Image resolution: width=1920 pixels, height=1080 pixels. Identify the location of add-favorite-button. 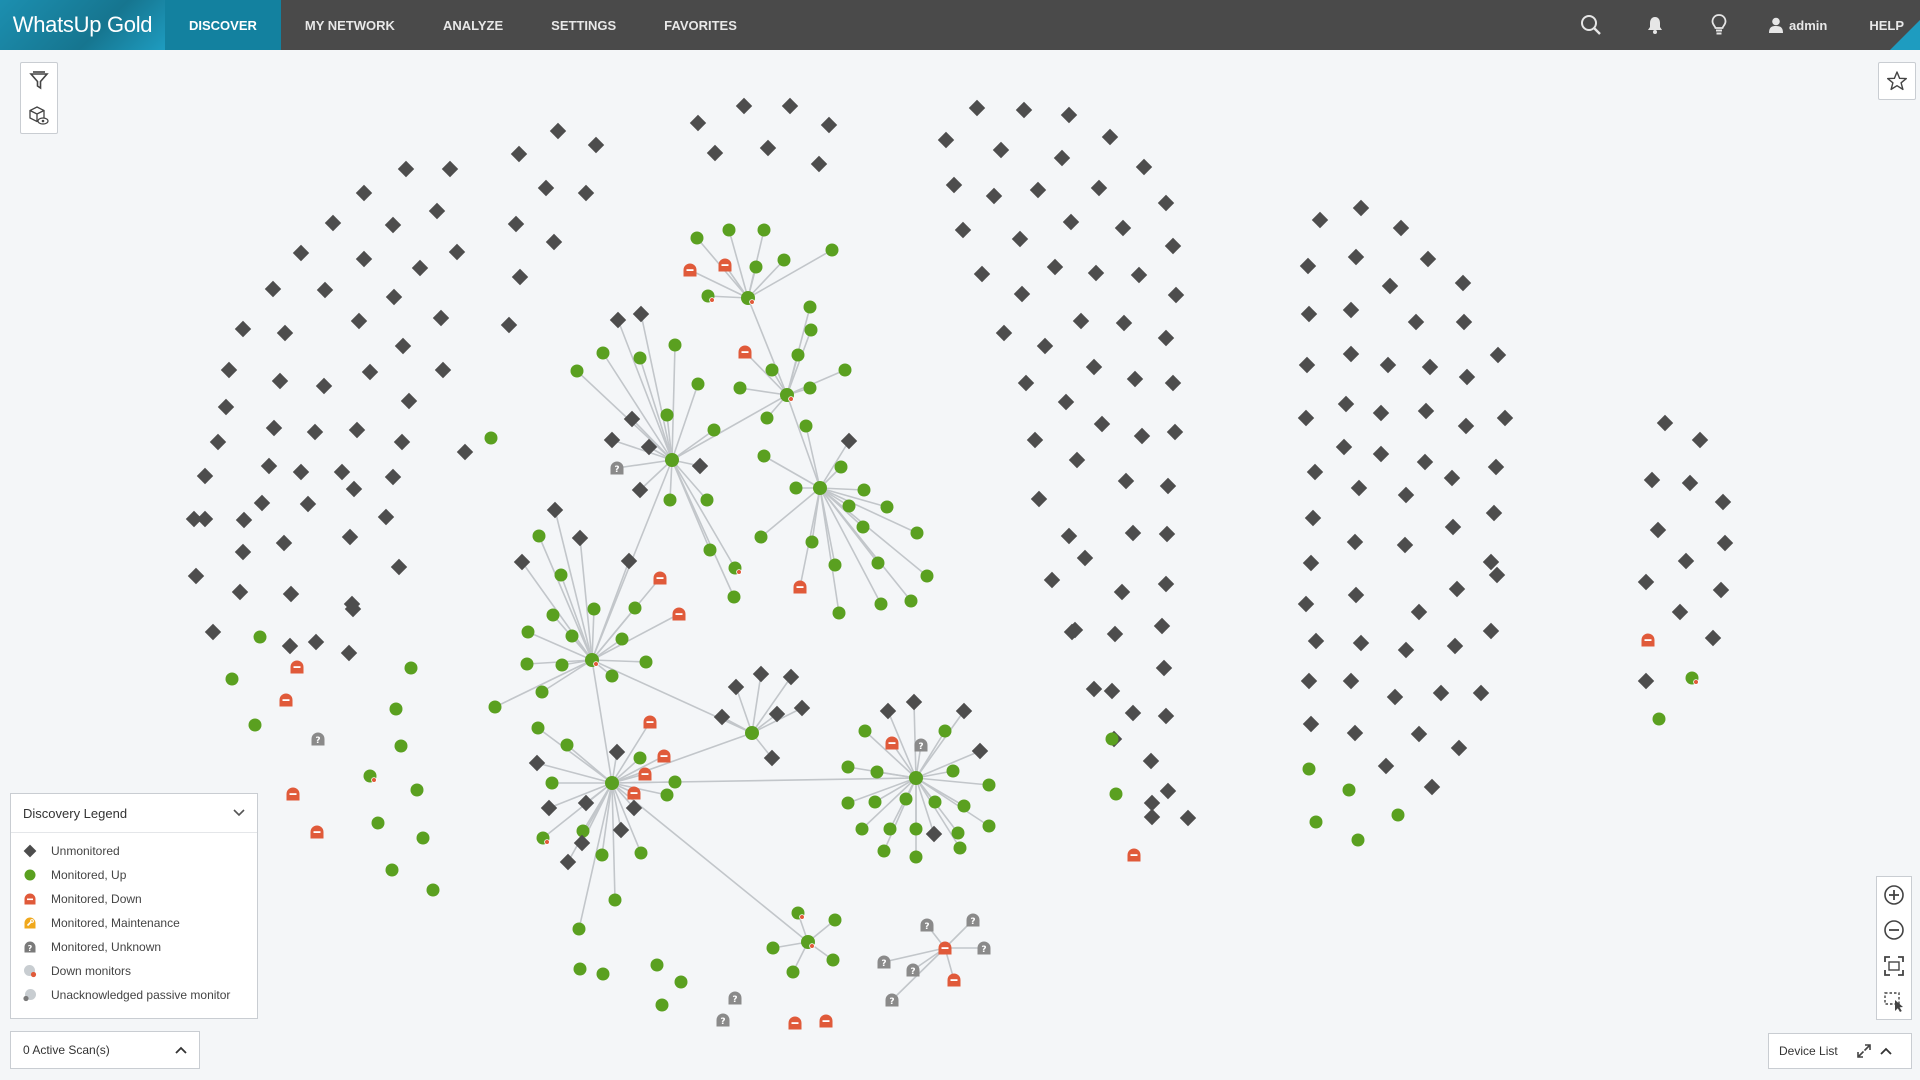
(1897, 81).